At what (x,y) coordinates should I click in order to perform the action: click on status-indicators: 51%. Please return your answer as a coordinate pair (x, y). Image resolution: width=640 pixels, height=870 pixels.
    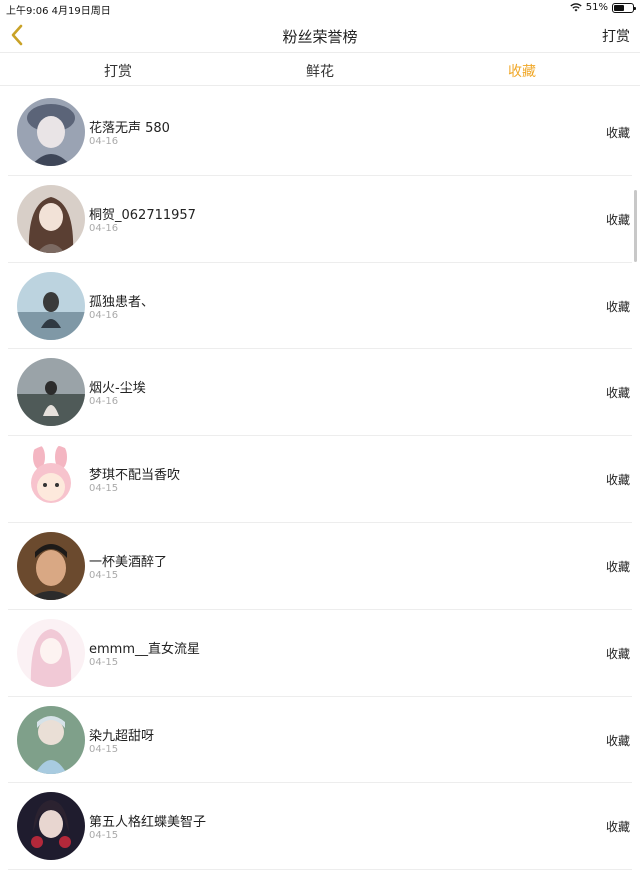
    Looking at the image, I should click on (603, 7).